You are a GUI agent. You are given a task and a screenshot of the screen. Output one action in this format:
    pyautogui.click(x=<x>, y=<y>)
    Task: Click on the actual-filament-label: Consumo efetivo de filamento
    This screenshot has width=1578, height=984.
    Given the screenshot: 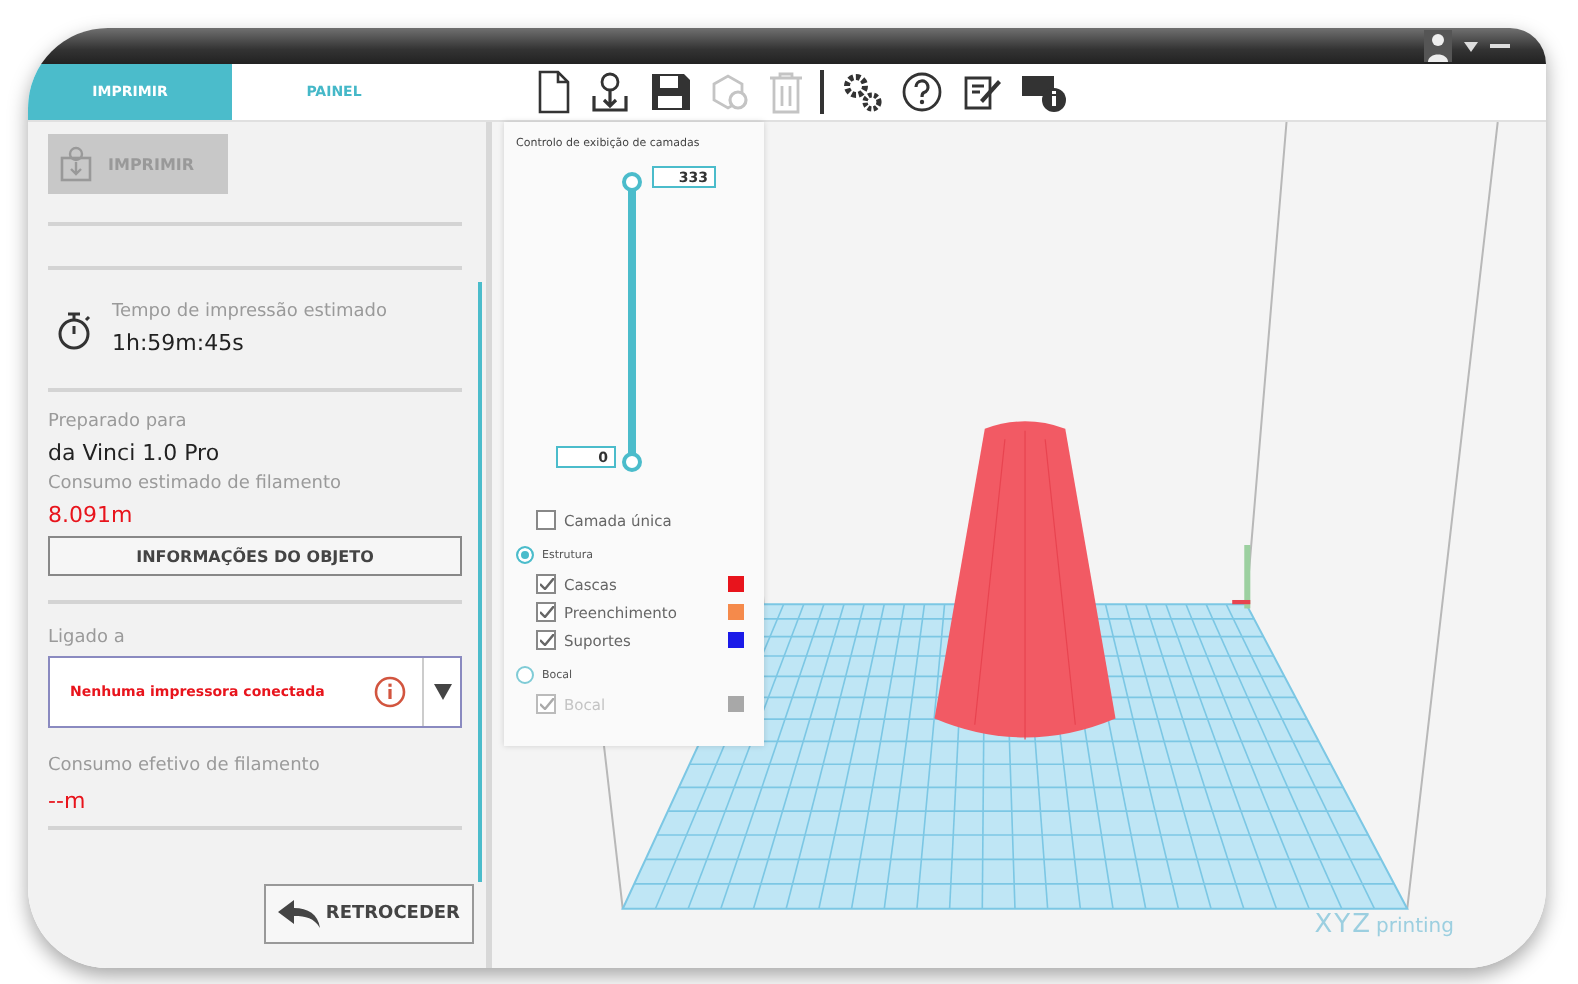 What is the action you would take?
    pyautogui.click(x=185, y=766)
    